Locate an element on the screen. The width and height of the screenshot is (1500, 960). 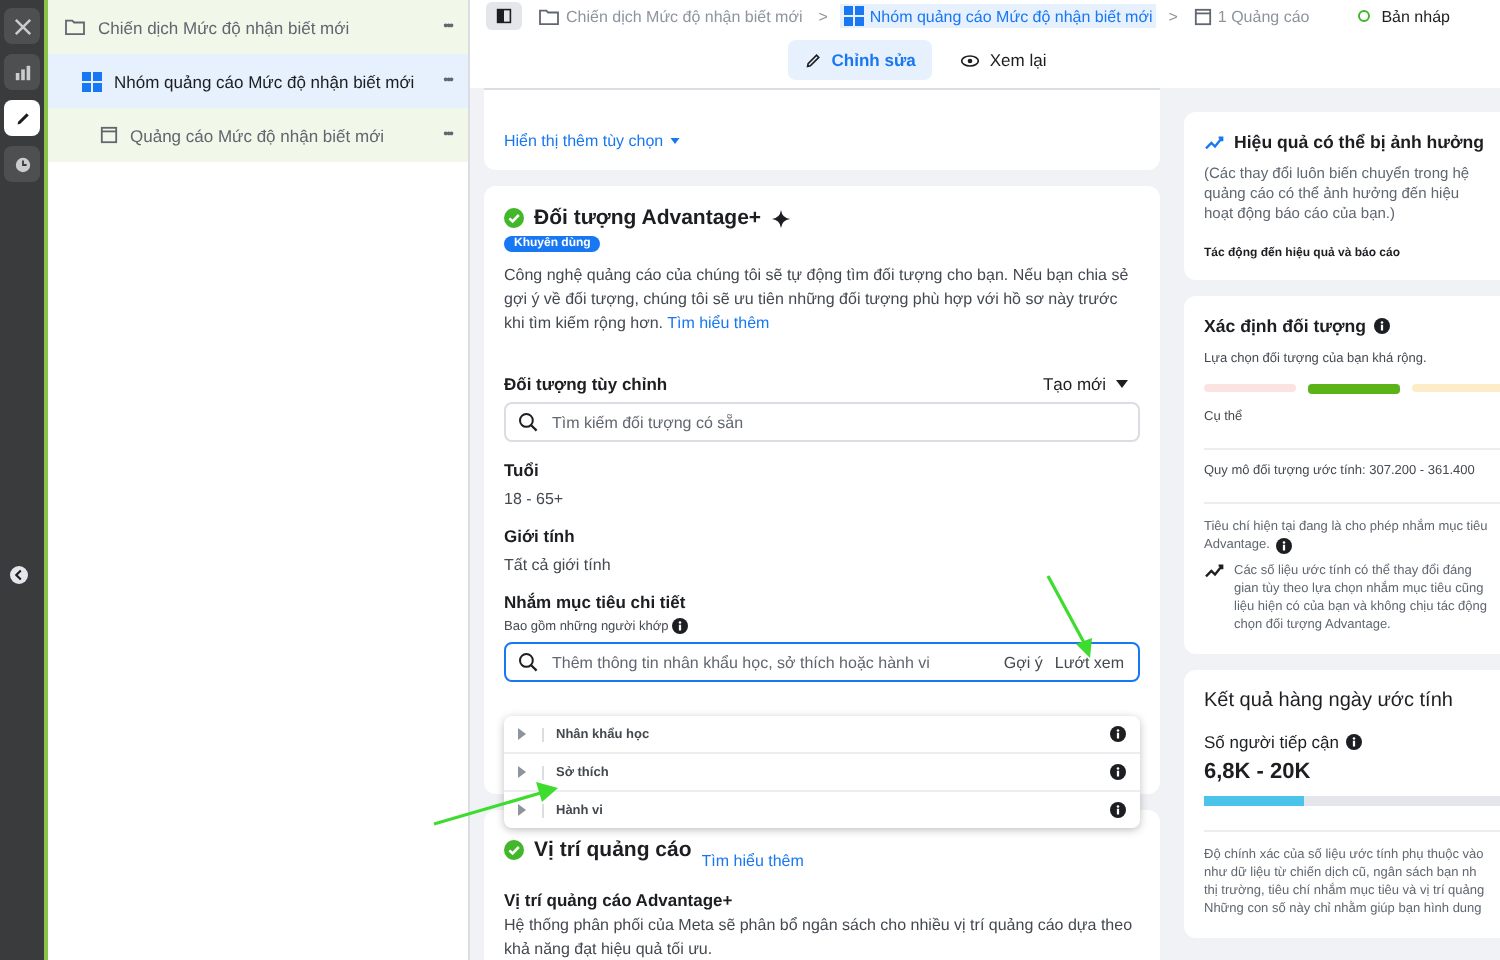
status-label: Bản nháp is located at coordinates (1415, 16).